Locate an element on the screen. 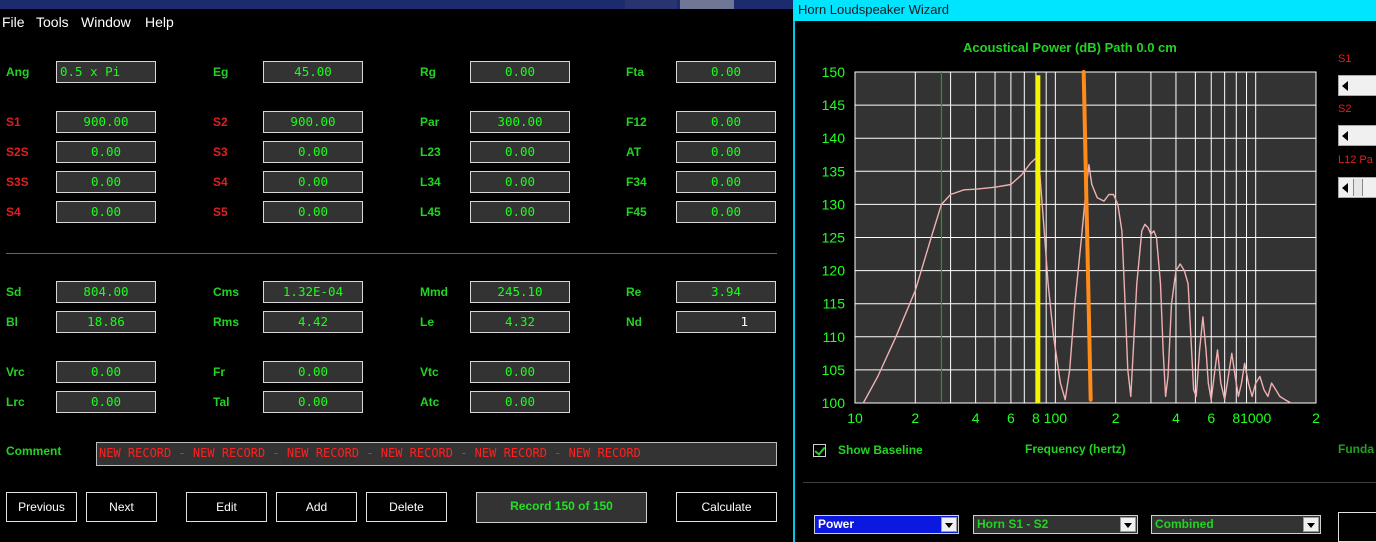  s5-input: 0.00 is located at coordinates (313, 212).